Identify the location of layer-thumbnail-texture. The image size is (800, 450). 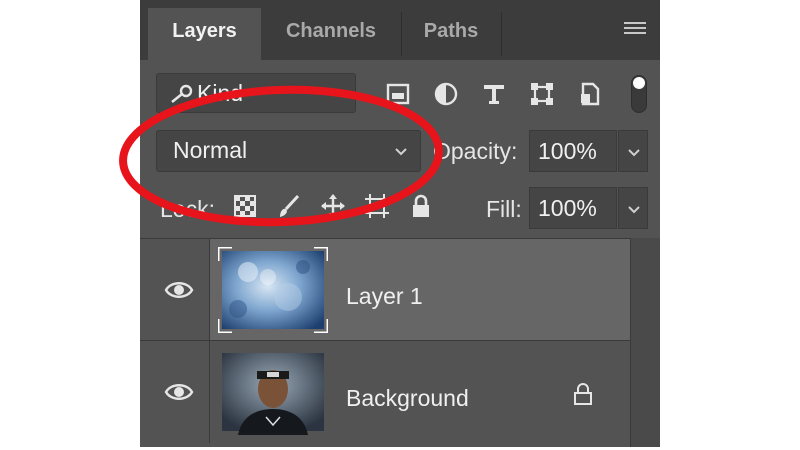
(273, 290).